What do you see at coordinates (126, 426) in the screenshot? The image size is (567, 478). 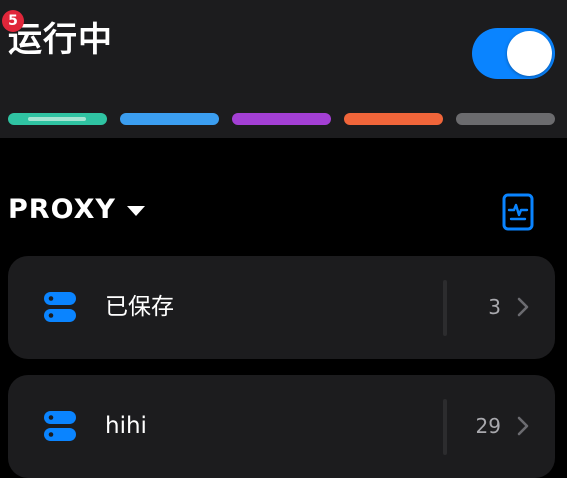 I see `card-label: hihi` at bounding box center [126, 426].